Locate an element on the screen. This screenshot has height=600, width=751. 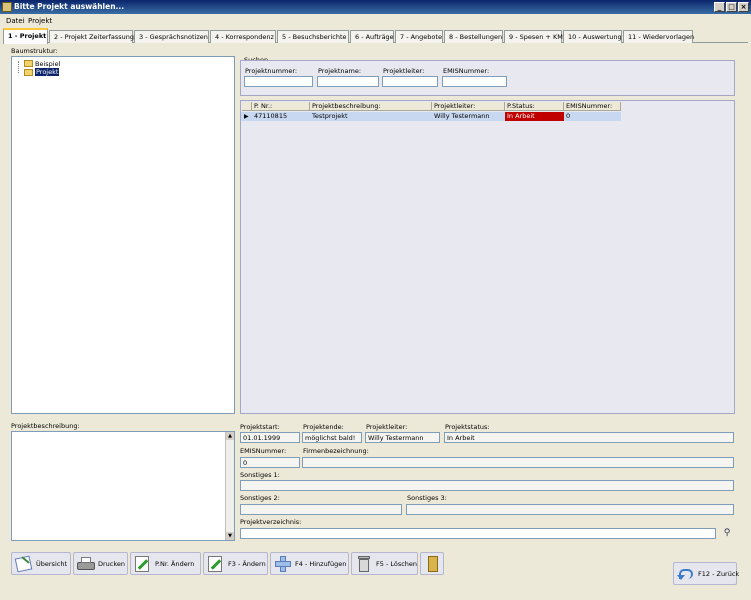
loeschen-button: F5 - Löschen is located at coordinates (384, 563).